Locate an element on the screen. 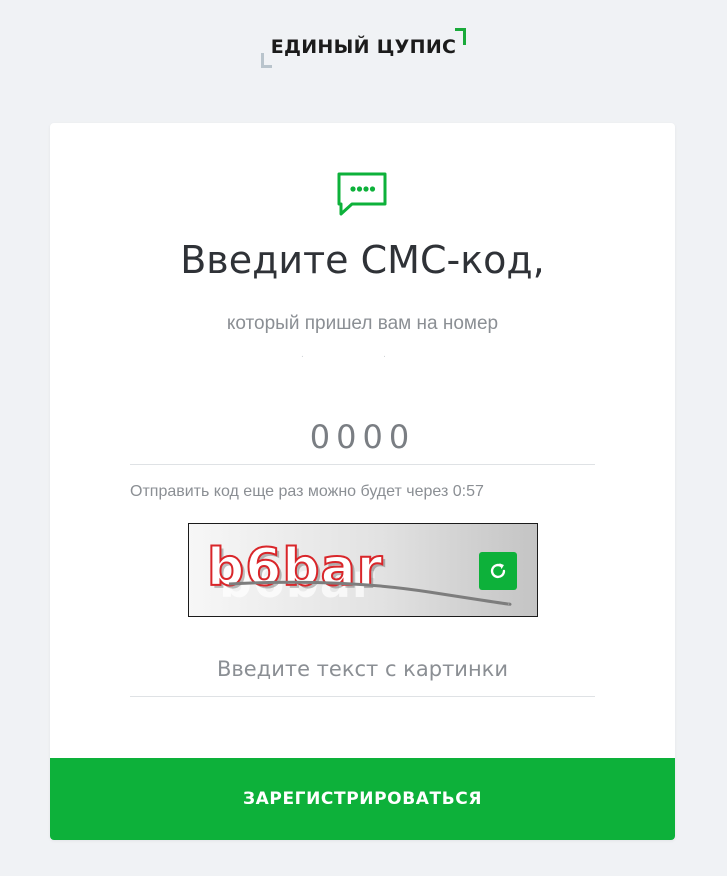  logo-corner-left is located at coordinates (266, 60).